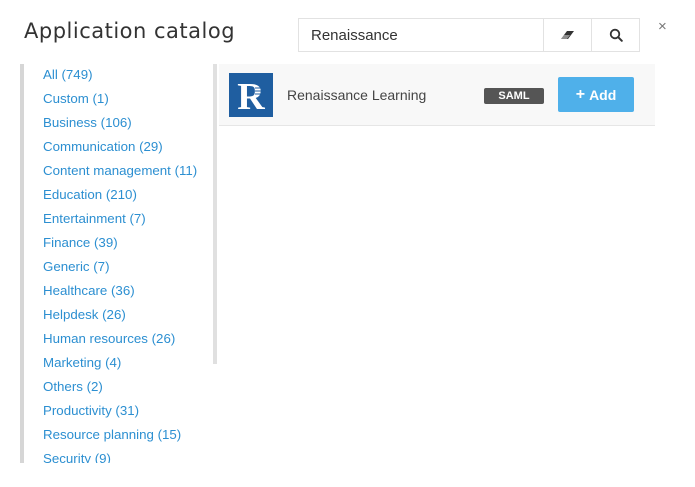 This screenshot has width=695, height=487. What do you see at coordinates (121, 267) in the screenshot?
I see `category-generic: Generic (7)` at bounding box center [121, 267].